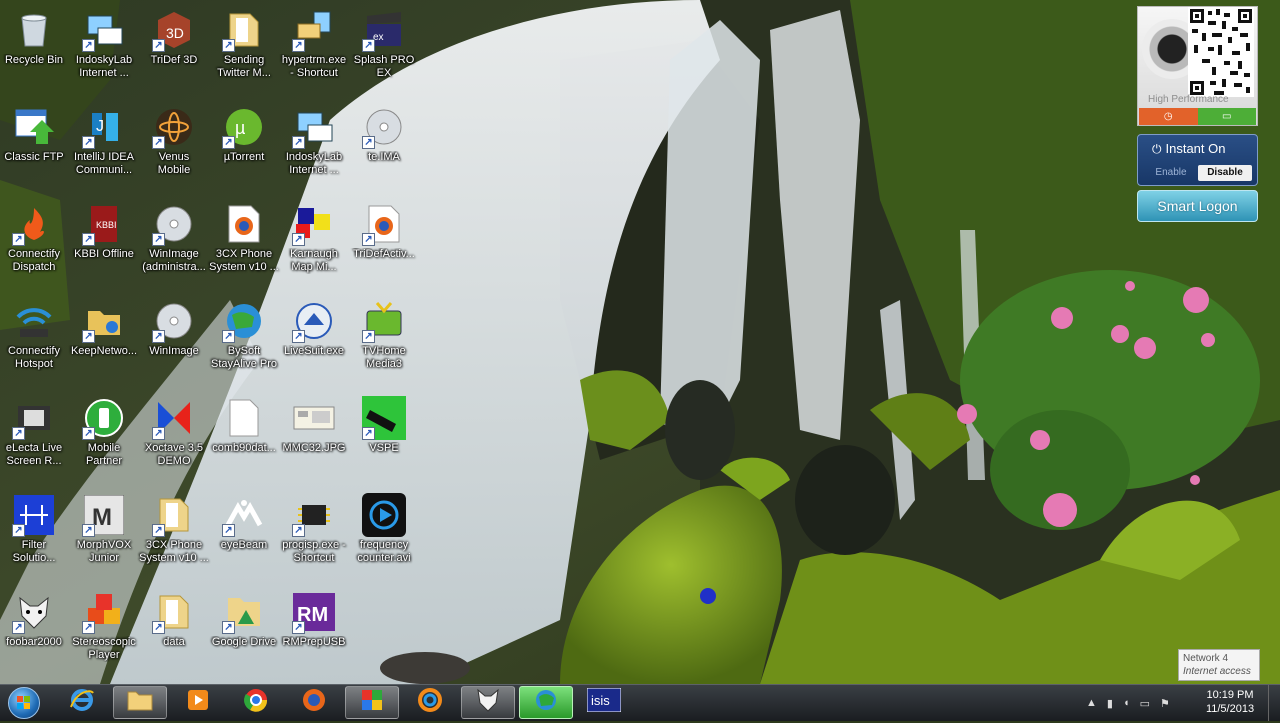 Image resolution: width=1280 pixels, height=723 pixels. Describe the element at coordinates (24, 703) in the screenshot. I see `start-button` at that location.